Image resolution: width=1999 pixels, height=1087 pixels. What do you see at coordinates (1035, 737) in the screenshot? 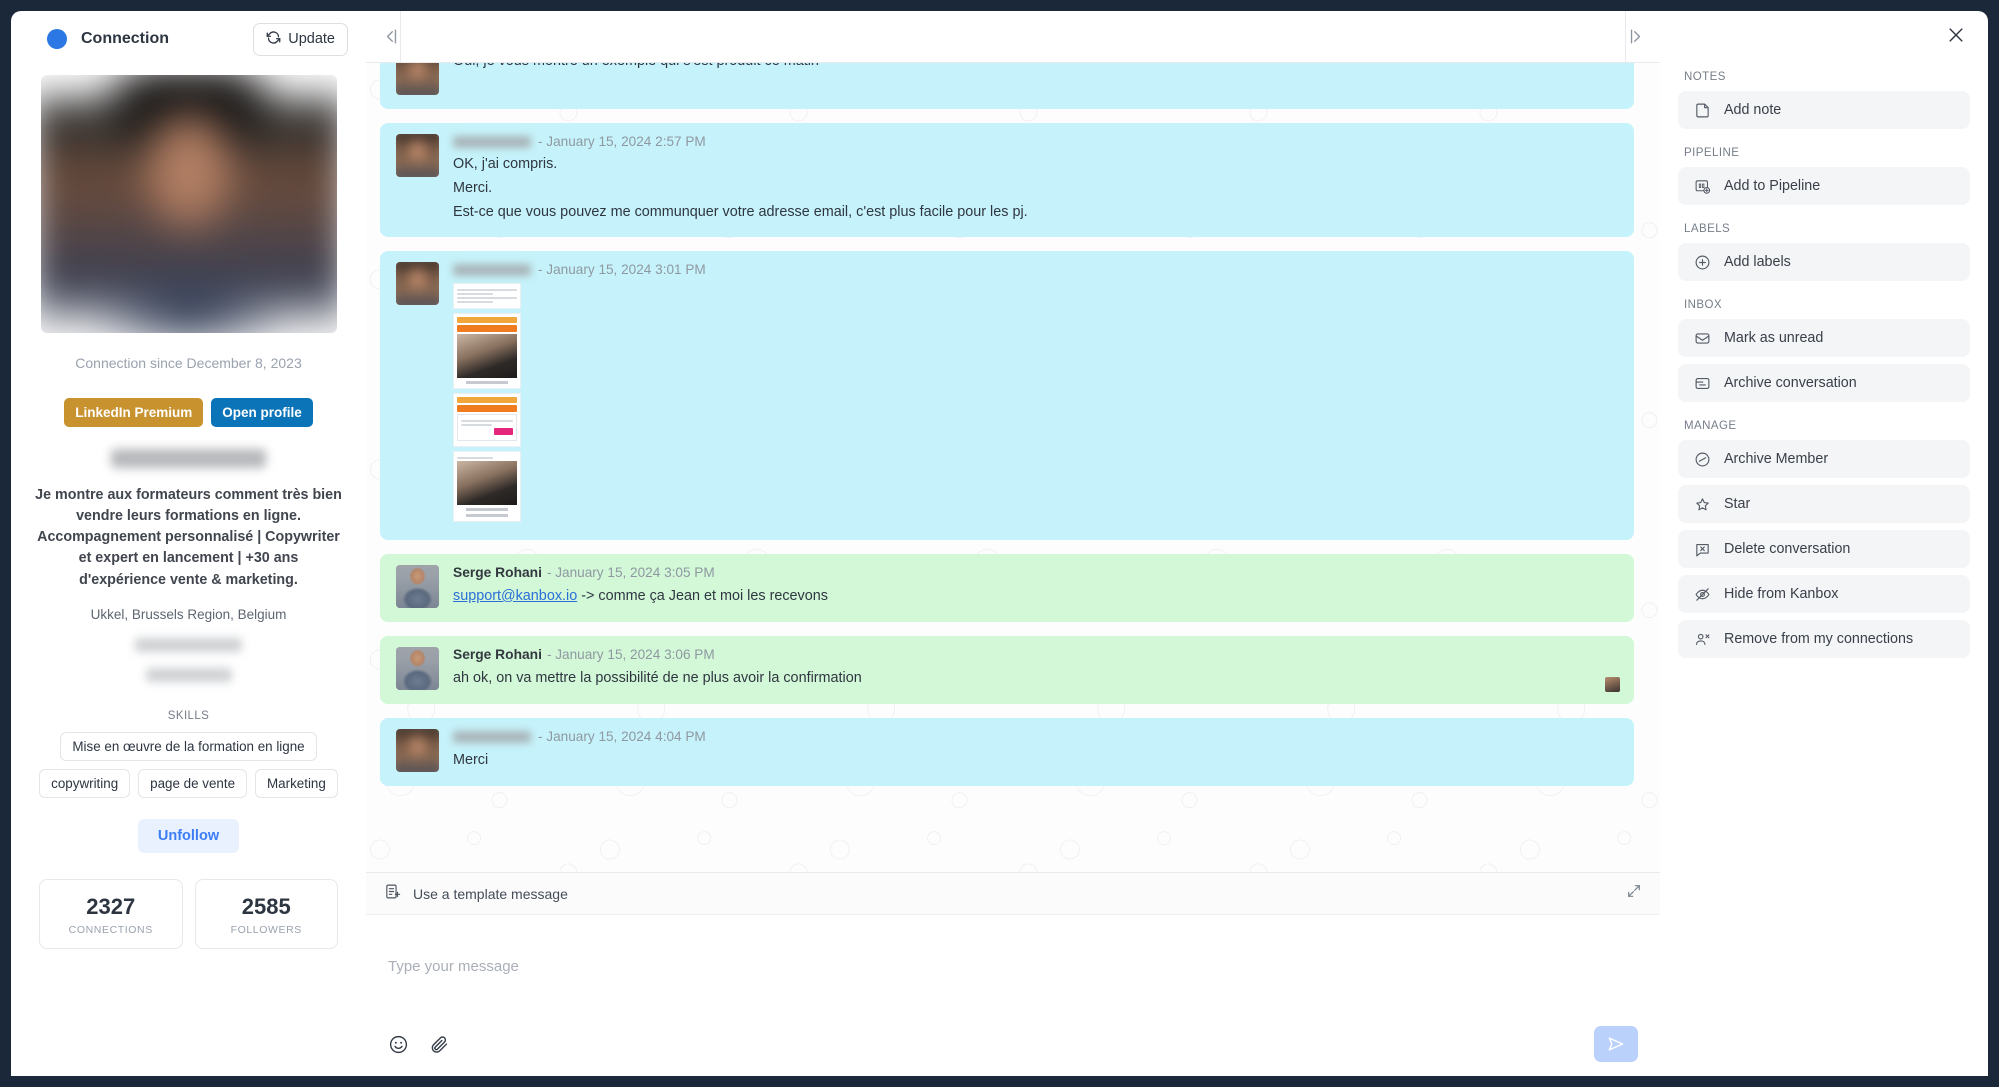
I see `message-meta: - January 15, 2024 4:04 PM` at bounding box center [1035, 737].